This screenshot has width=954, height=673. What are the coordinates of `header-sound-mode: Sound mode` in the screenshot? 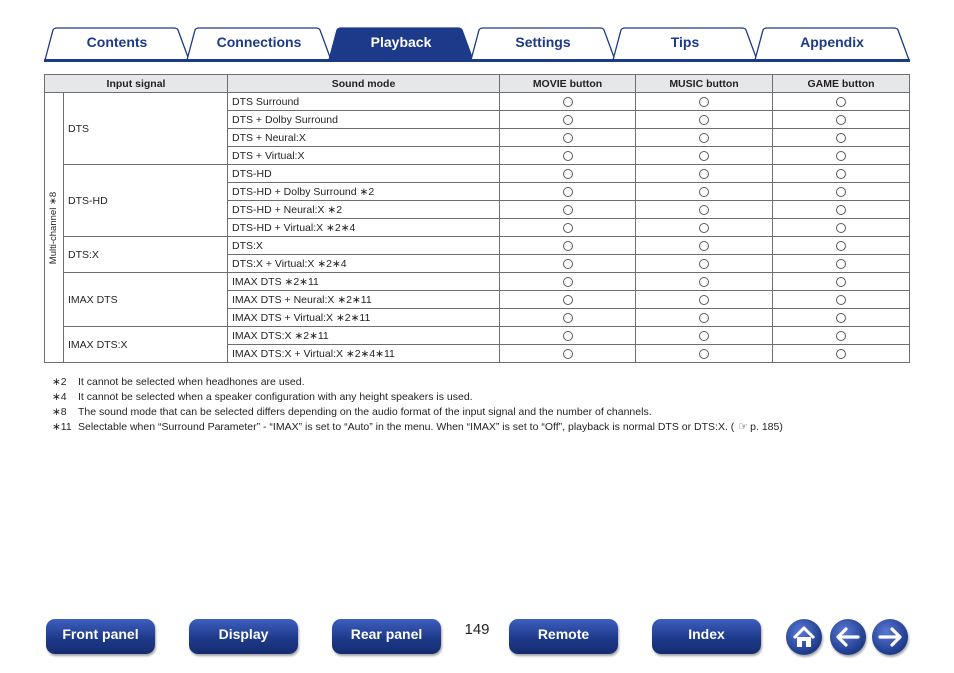 It's located at (364, 83).